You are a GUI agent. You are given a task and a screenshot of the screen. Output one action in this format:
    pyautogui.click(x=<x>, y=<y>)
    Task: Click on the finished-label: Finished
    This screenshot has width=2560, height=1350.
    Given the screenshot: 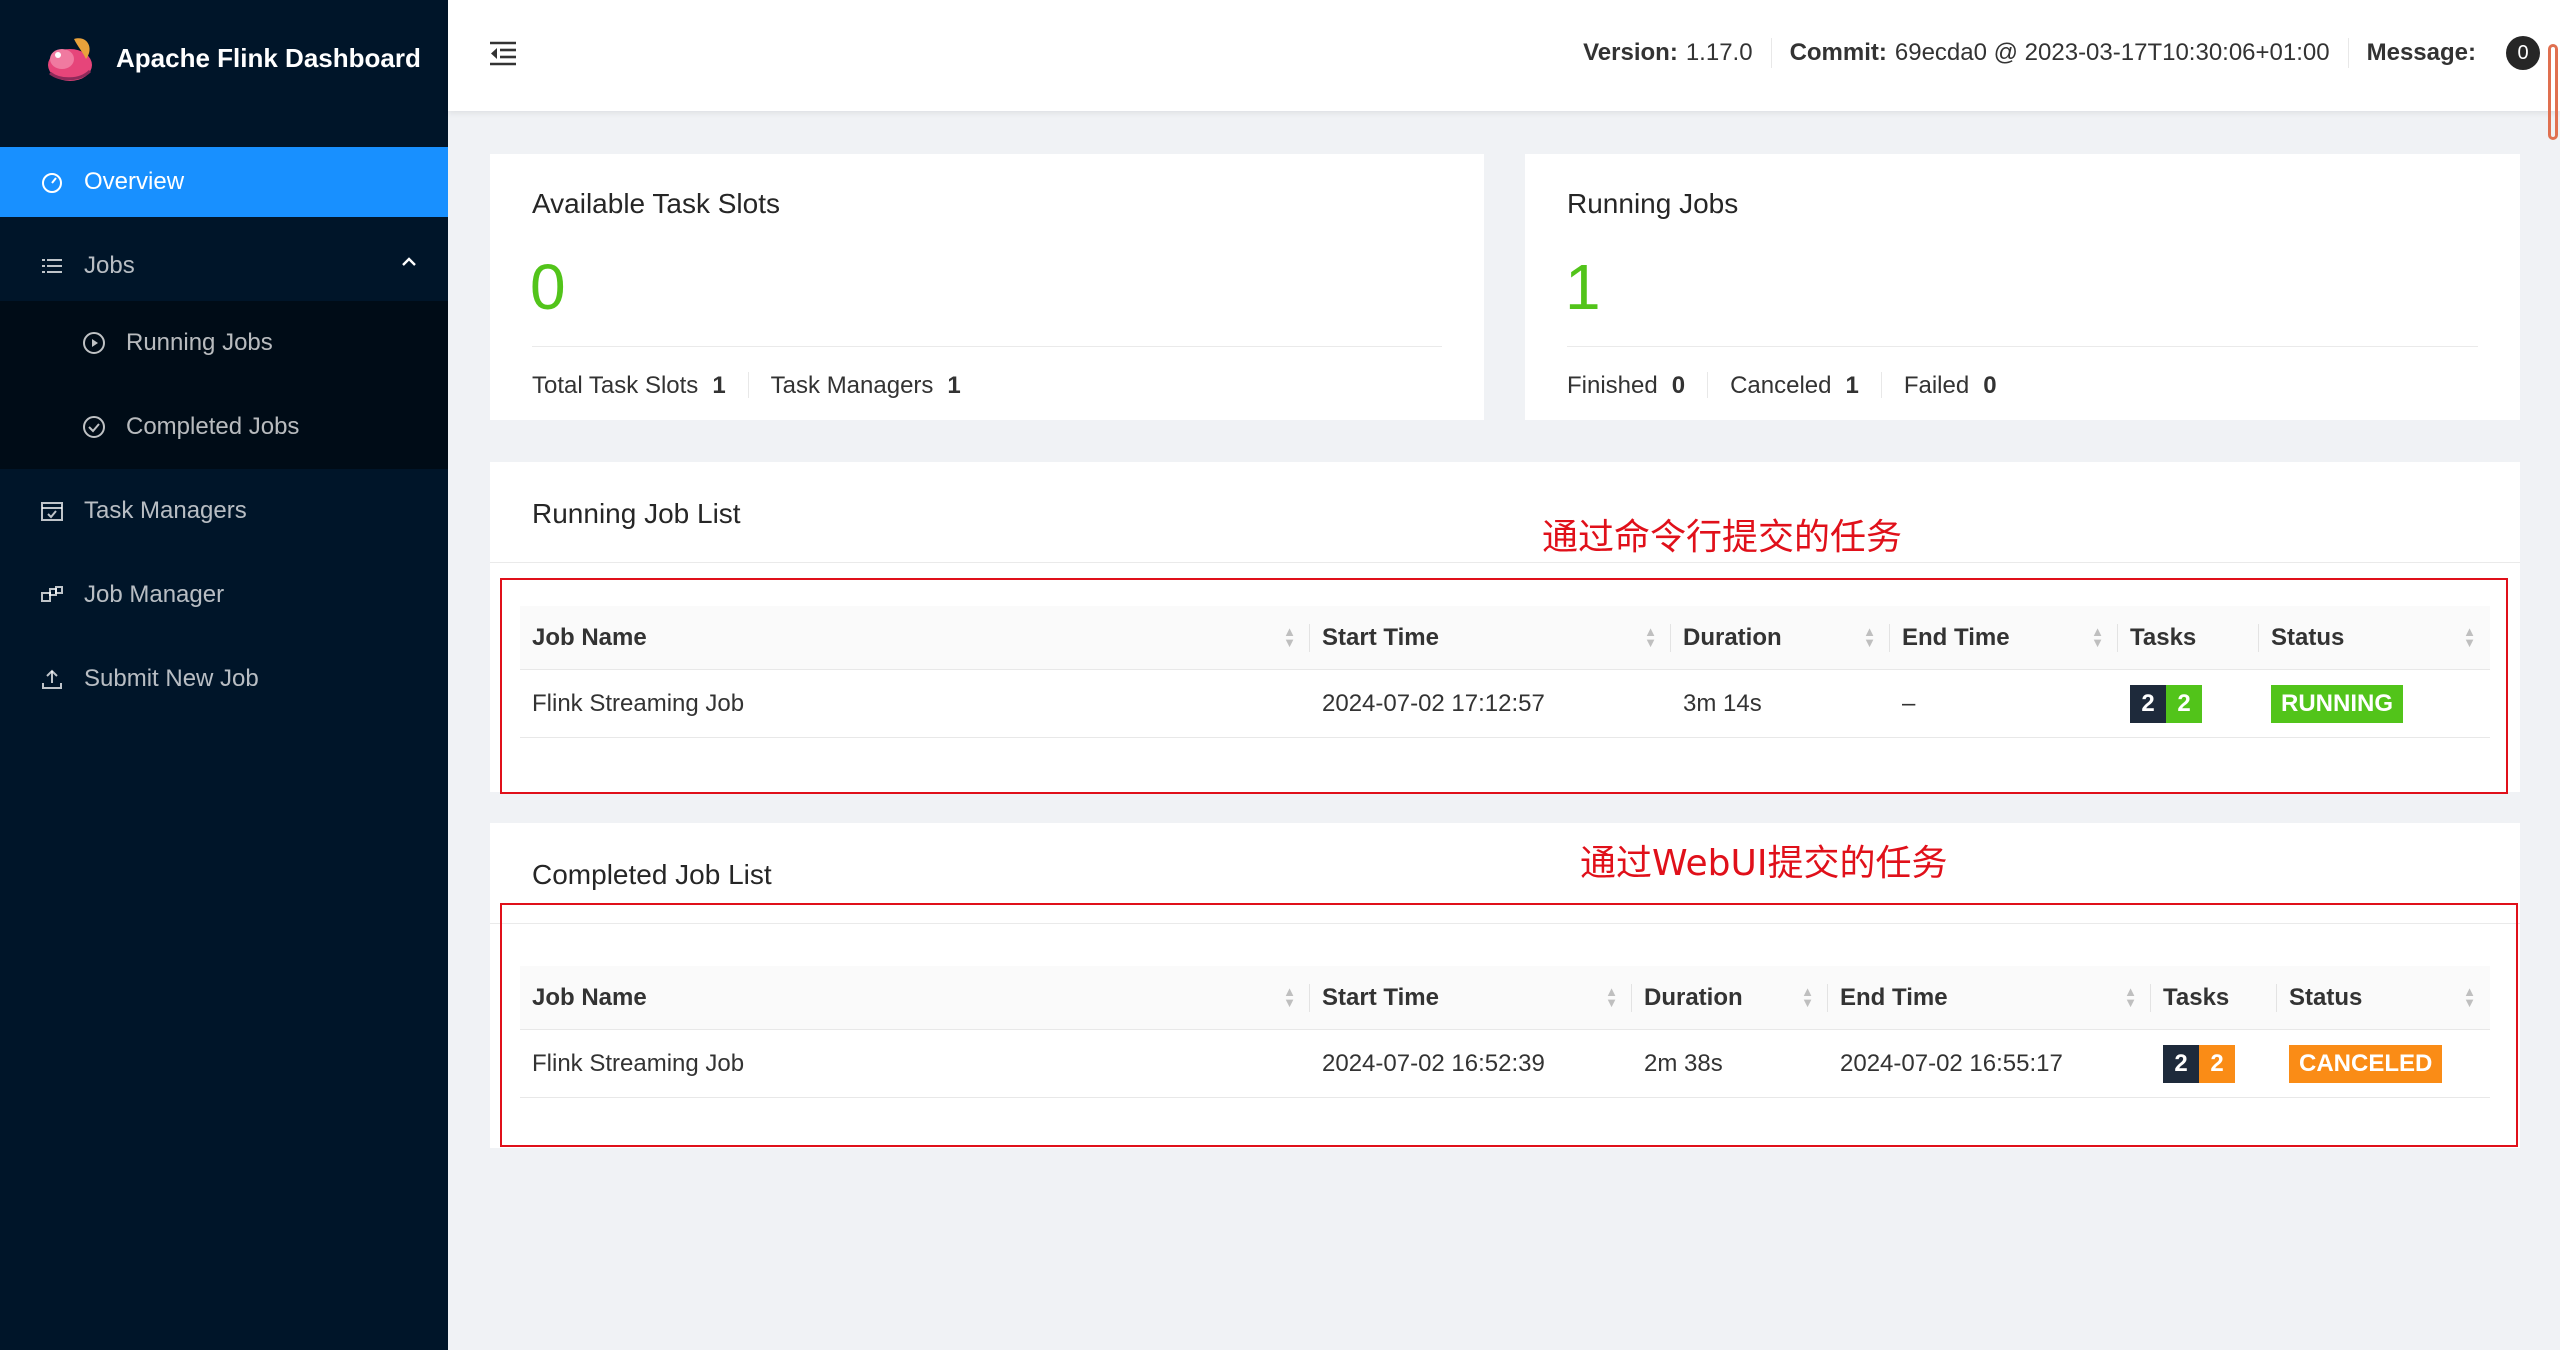 What is the action you would take?
    pyautogui.click(x=1612, y=385)
    